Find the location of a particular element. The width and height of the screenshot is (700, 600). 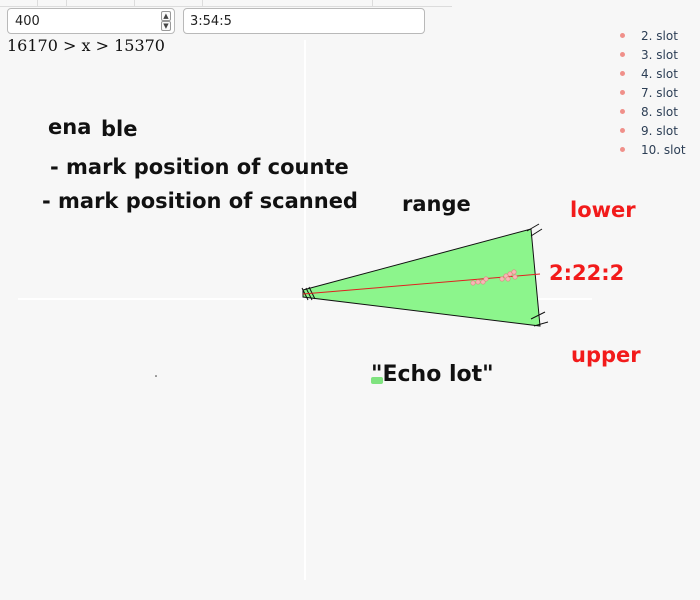

lower-label: lower is located at coordinates (603, 210).